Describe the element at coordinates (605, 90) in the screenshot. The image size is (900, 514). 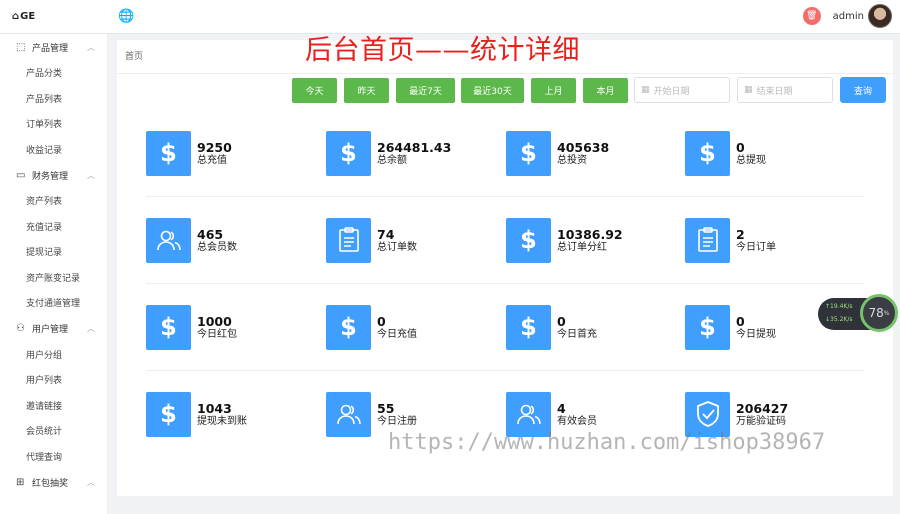
I see `filter-this-month-button: 本月` at that location.